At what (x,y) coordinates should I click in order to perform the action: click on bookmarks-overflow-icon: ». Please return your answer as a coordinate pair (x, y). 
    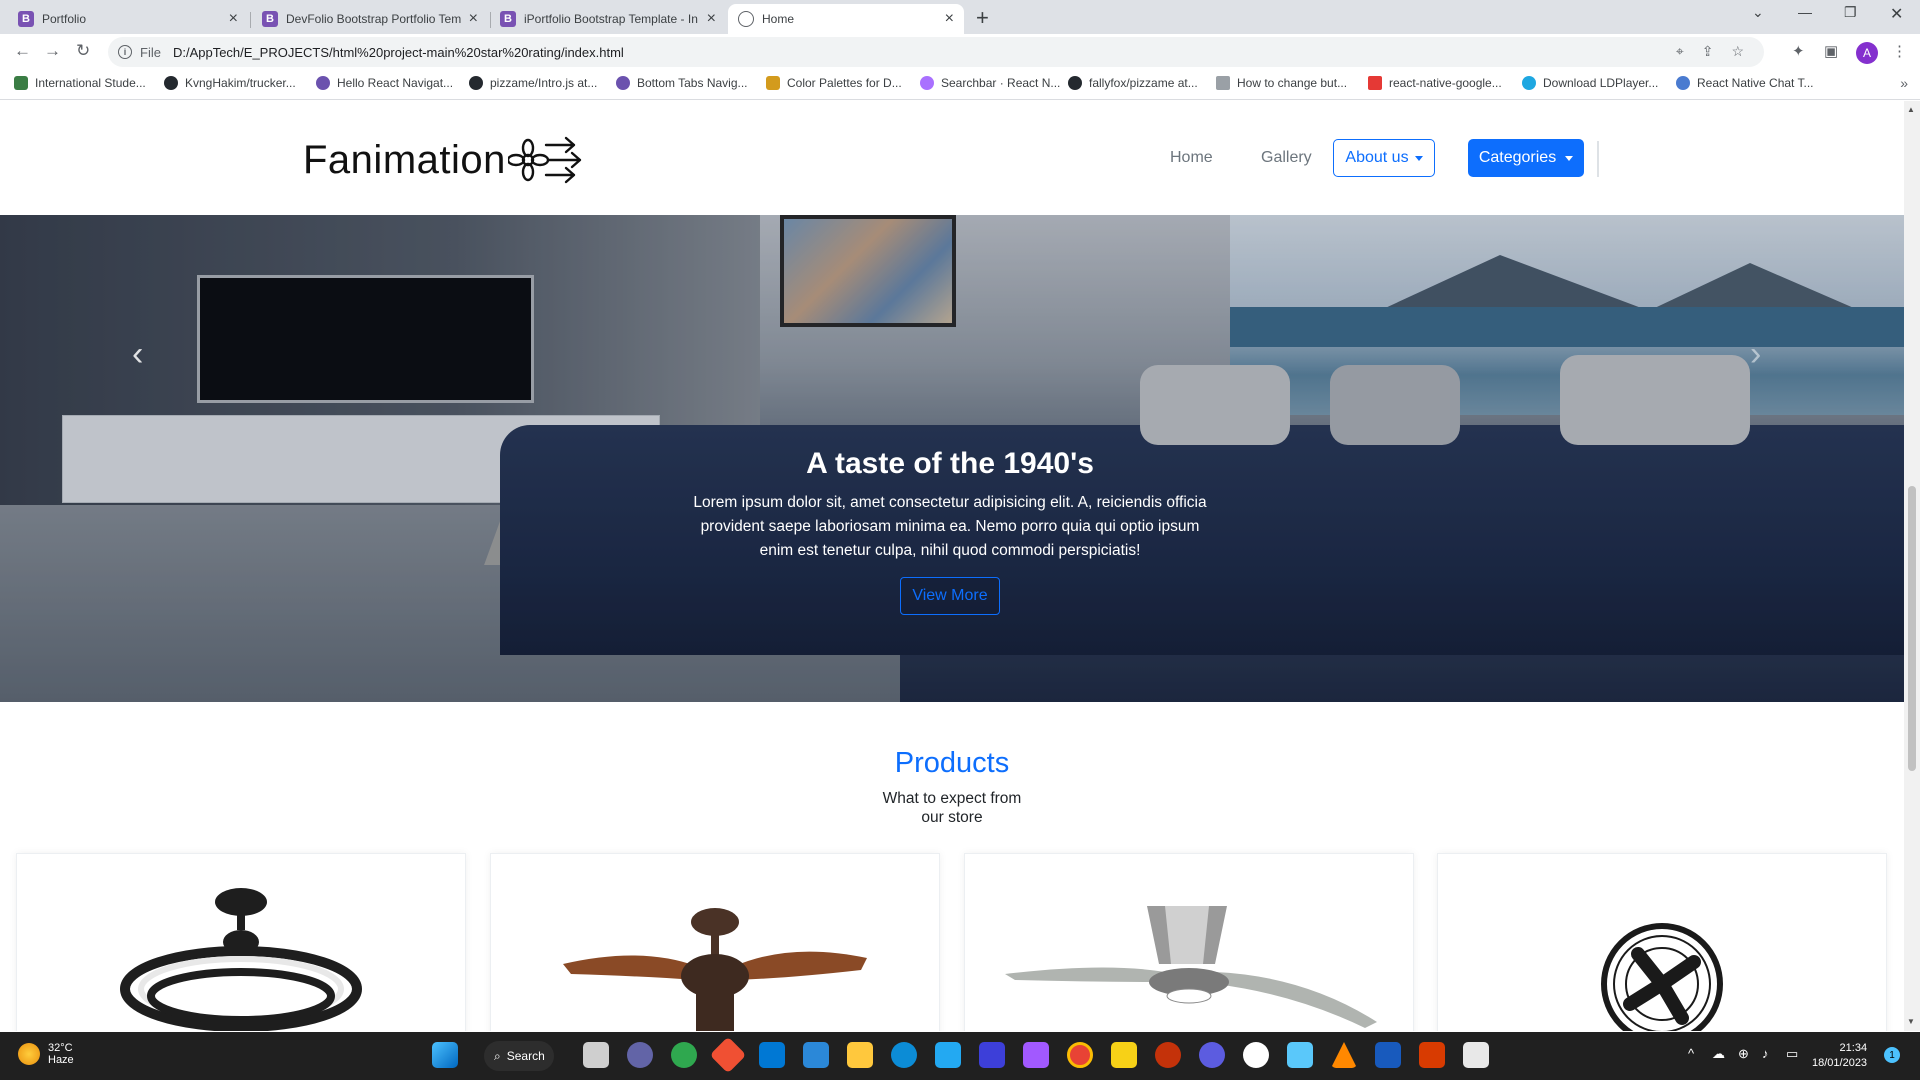
    Looking at the image, I should click on (1904, 83).